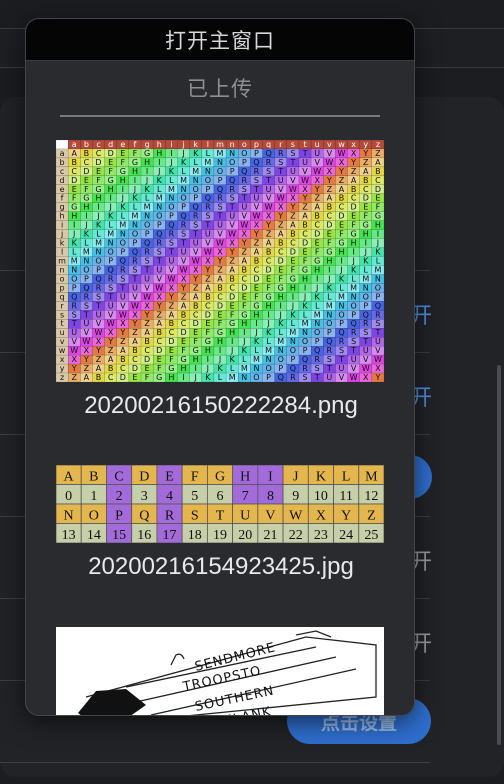 The height and width of the screenshot is (784, 504). What do you see at coordinates (329, 144) in the screenshot?
I see `grid-letter: v` at bounding box center [329, 144].